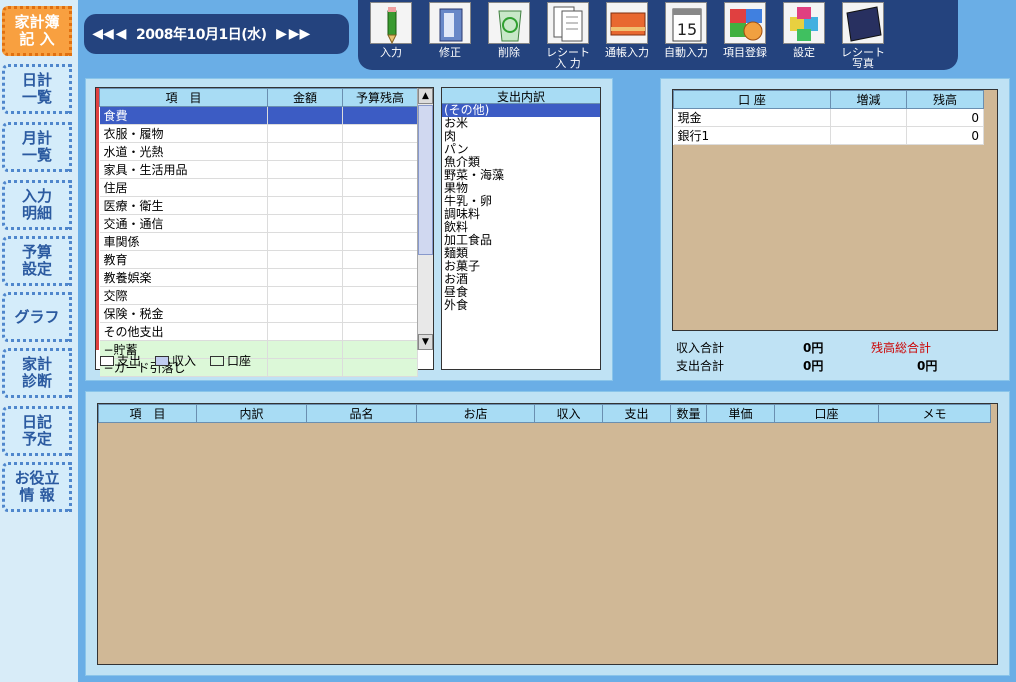  What do you see at coordinates (201, 34) in the screenshot?
I see `current-date: 2008年10月1日(水)` at bounding box center [201, 34].